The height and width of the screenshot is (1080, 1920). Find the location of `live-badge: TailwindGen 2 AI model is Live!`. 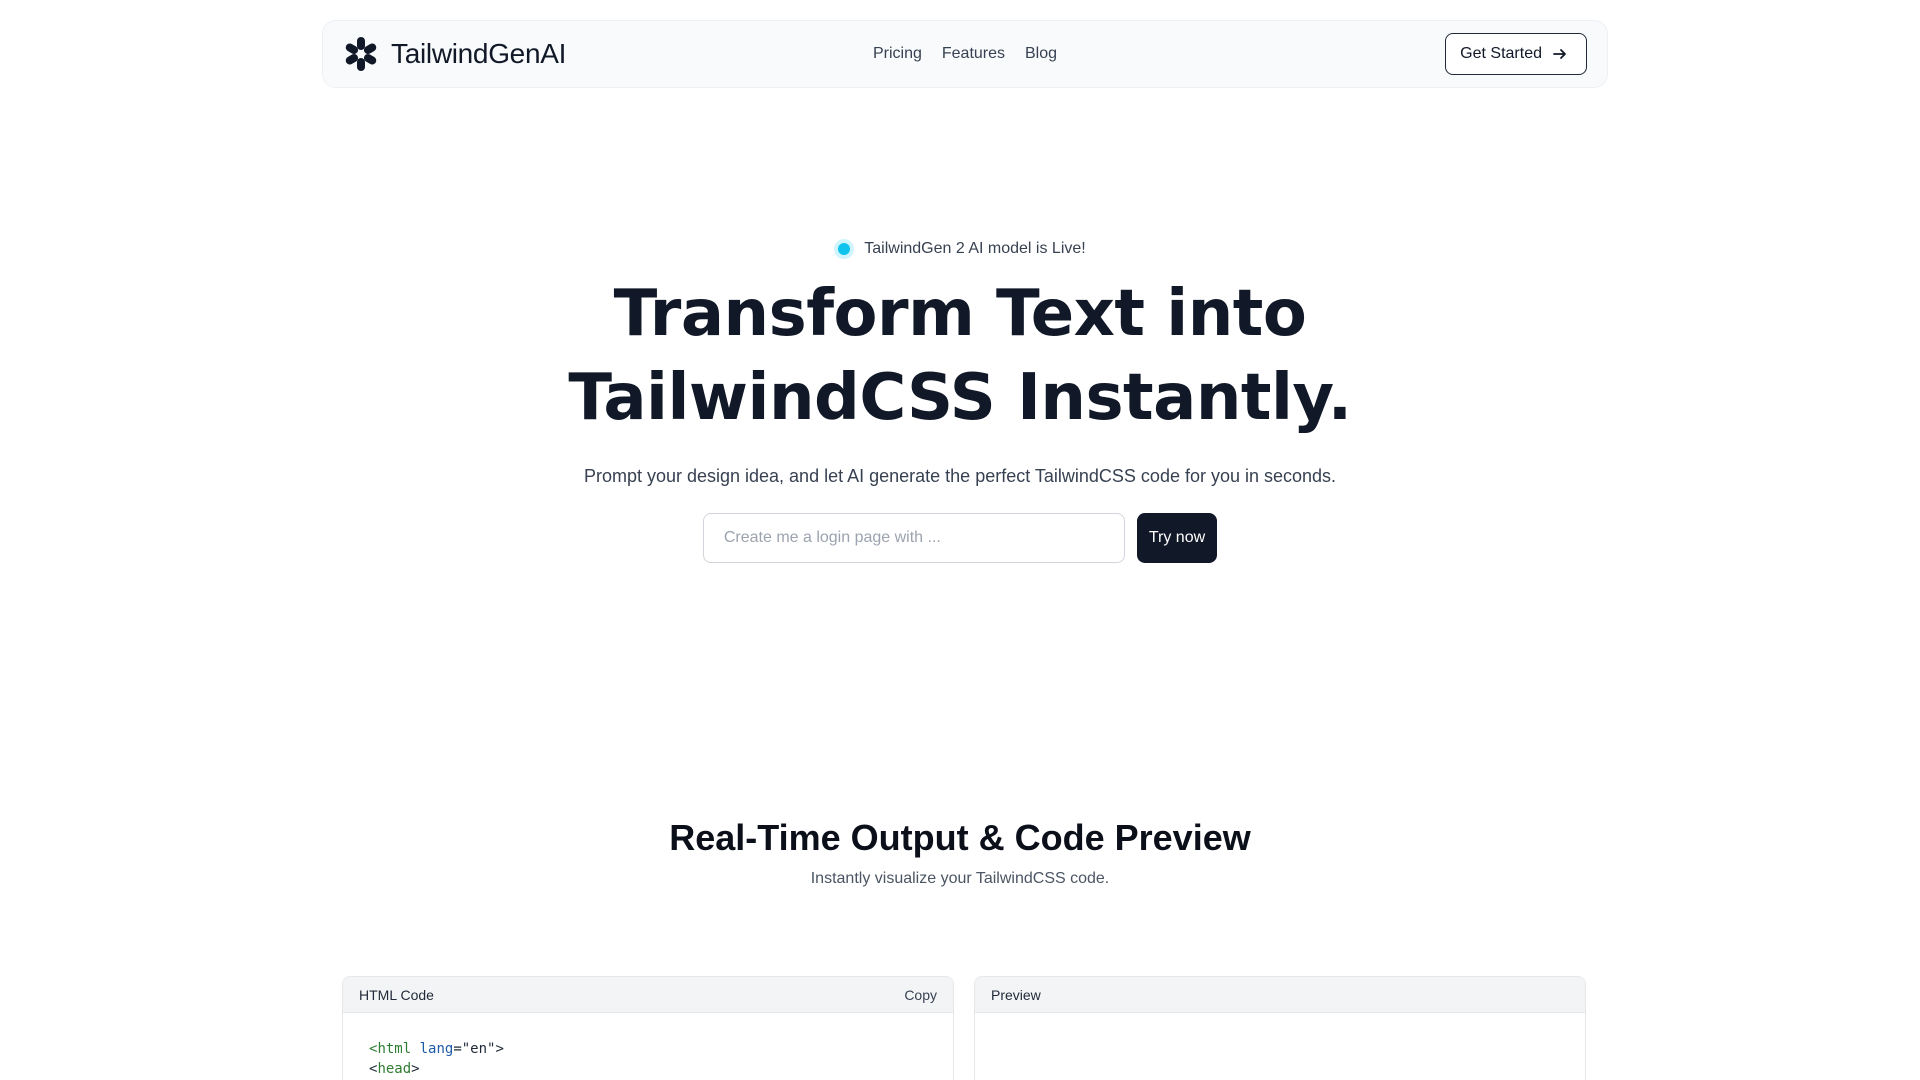

live-badge: TailwindGen 2 AI model is Live! is located at coordinates (960, 249).